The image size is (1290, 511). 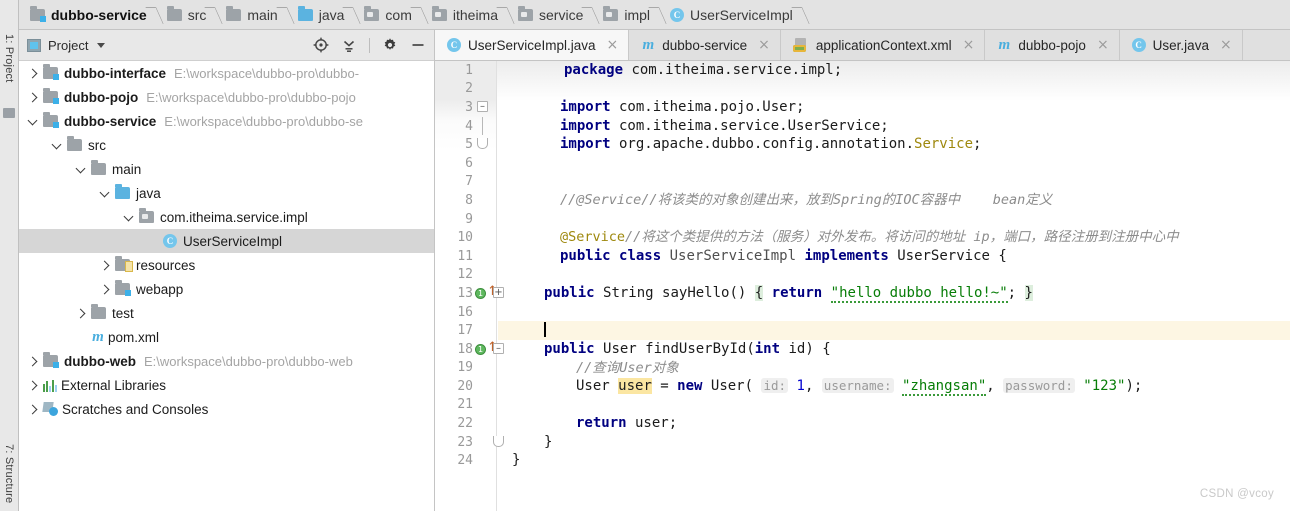 I want to click on folder-icon, so click(x=74, y=143).